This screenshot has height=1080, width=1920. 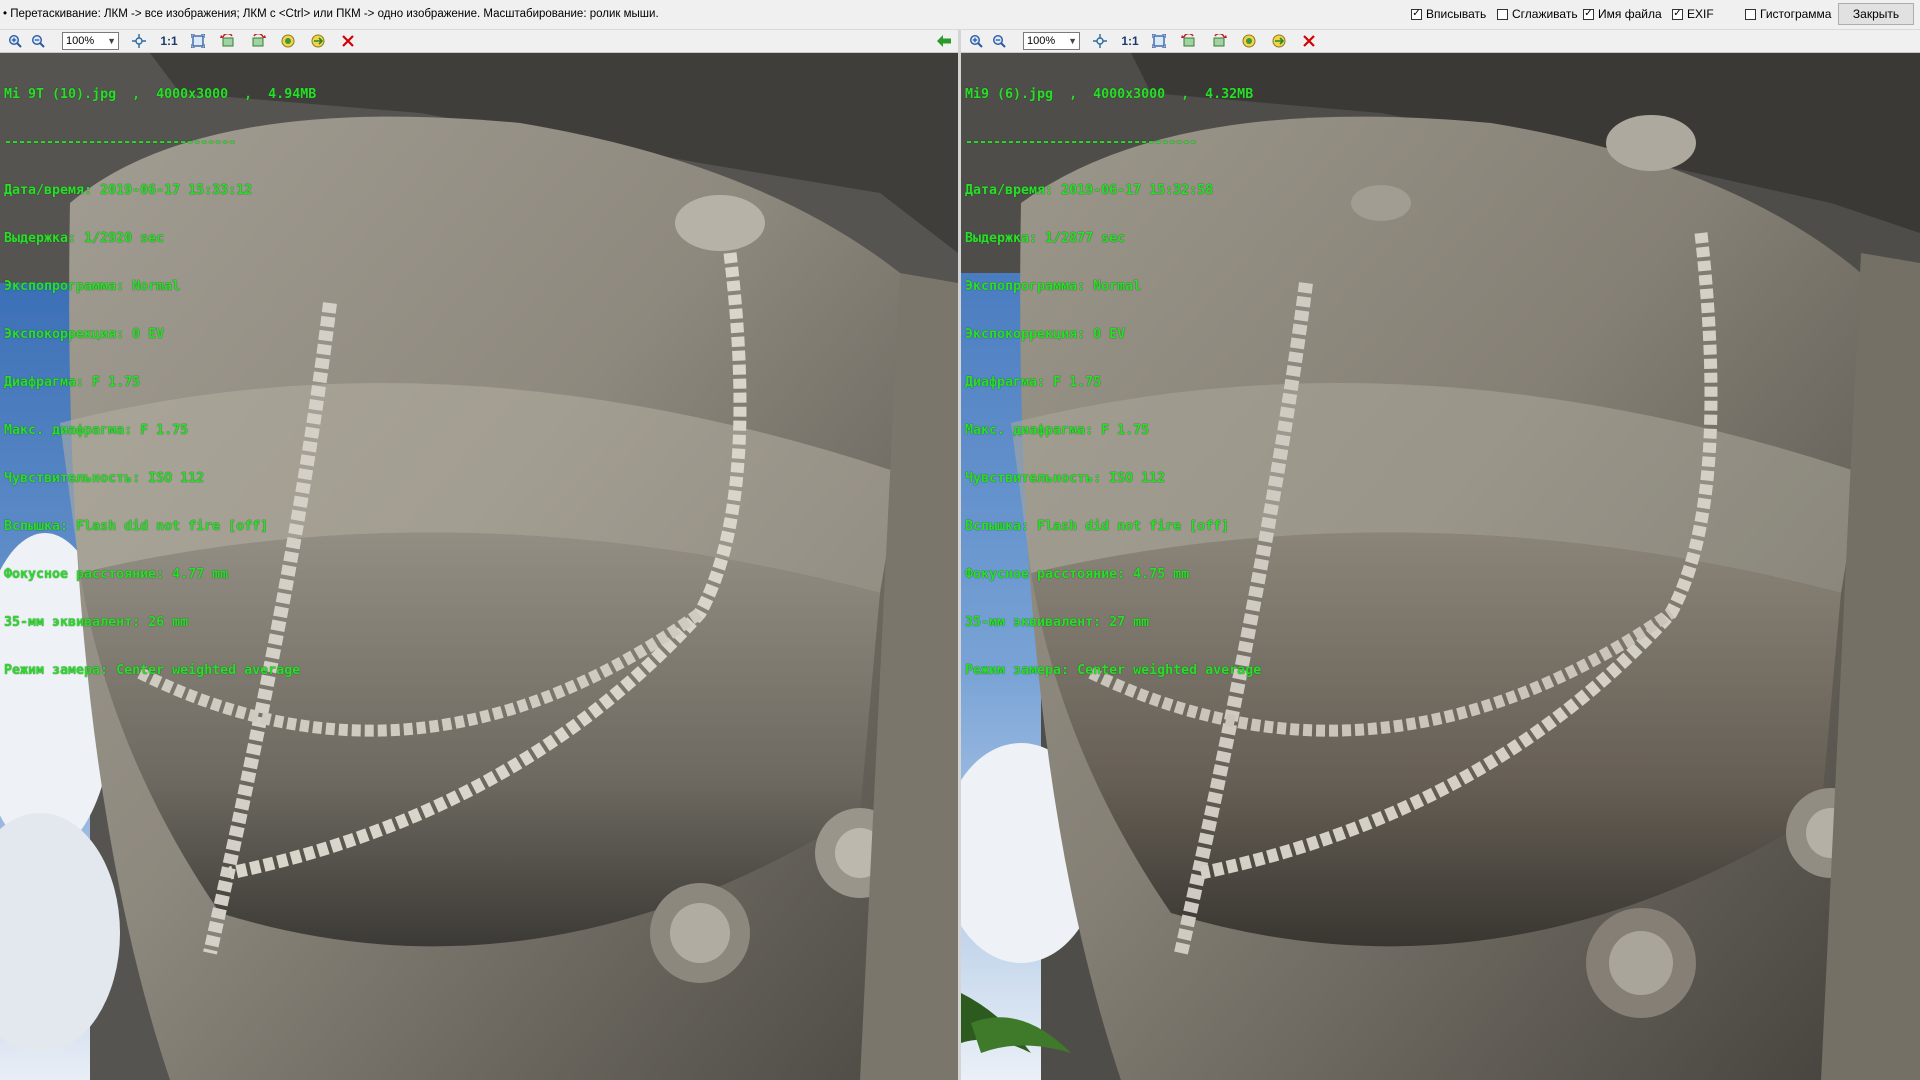 I want to click on right-exif-metering: Режим замера: Center weighted average, so click(x=1113, y=670).